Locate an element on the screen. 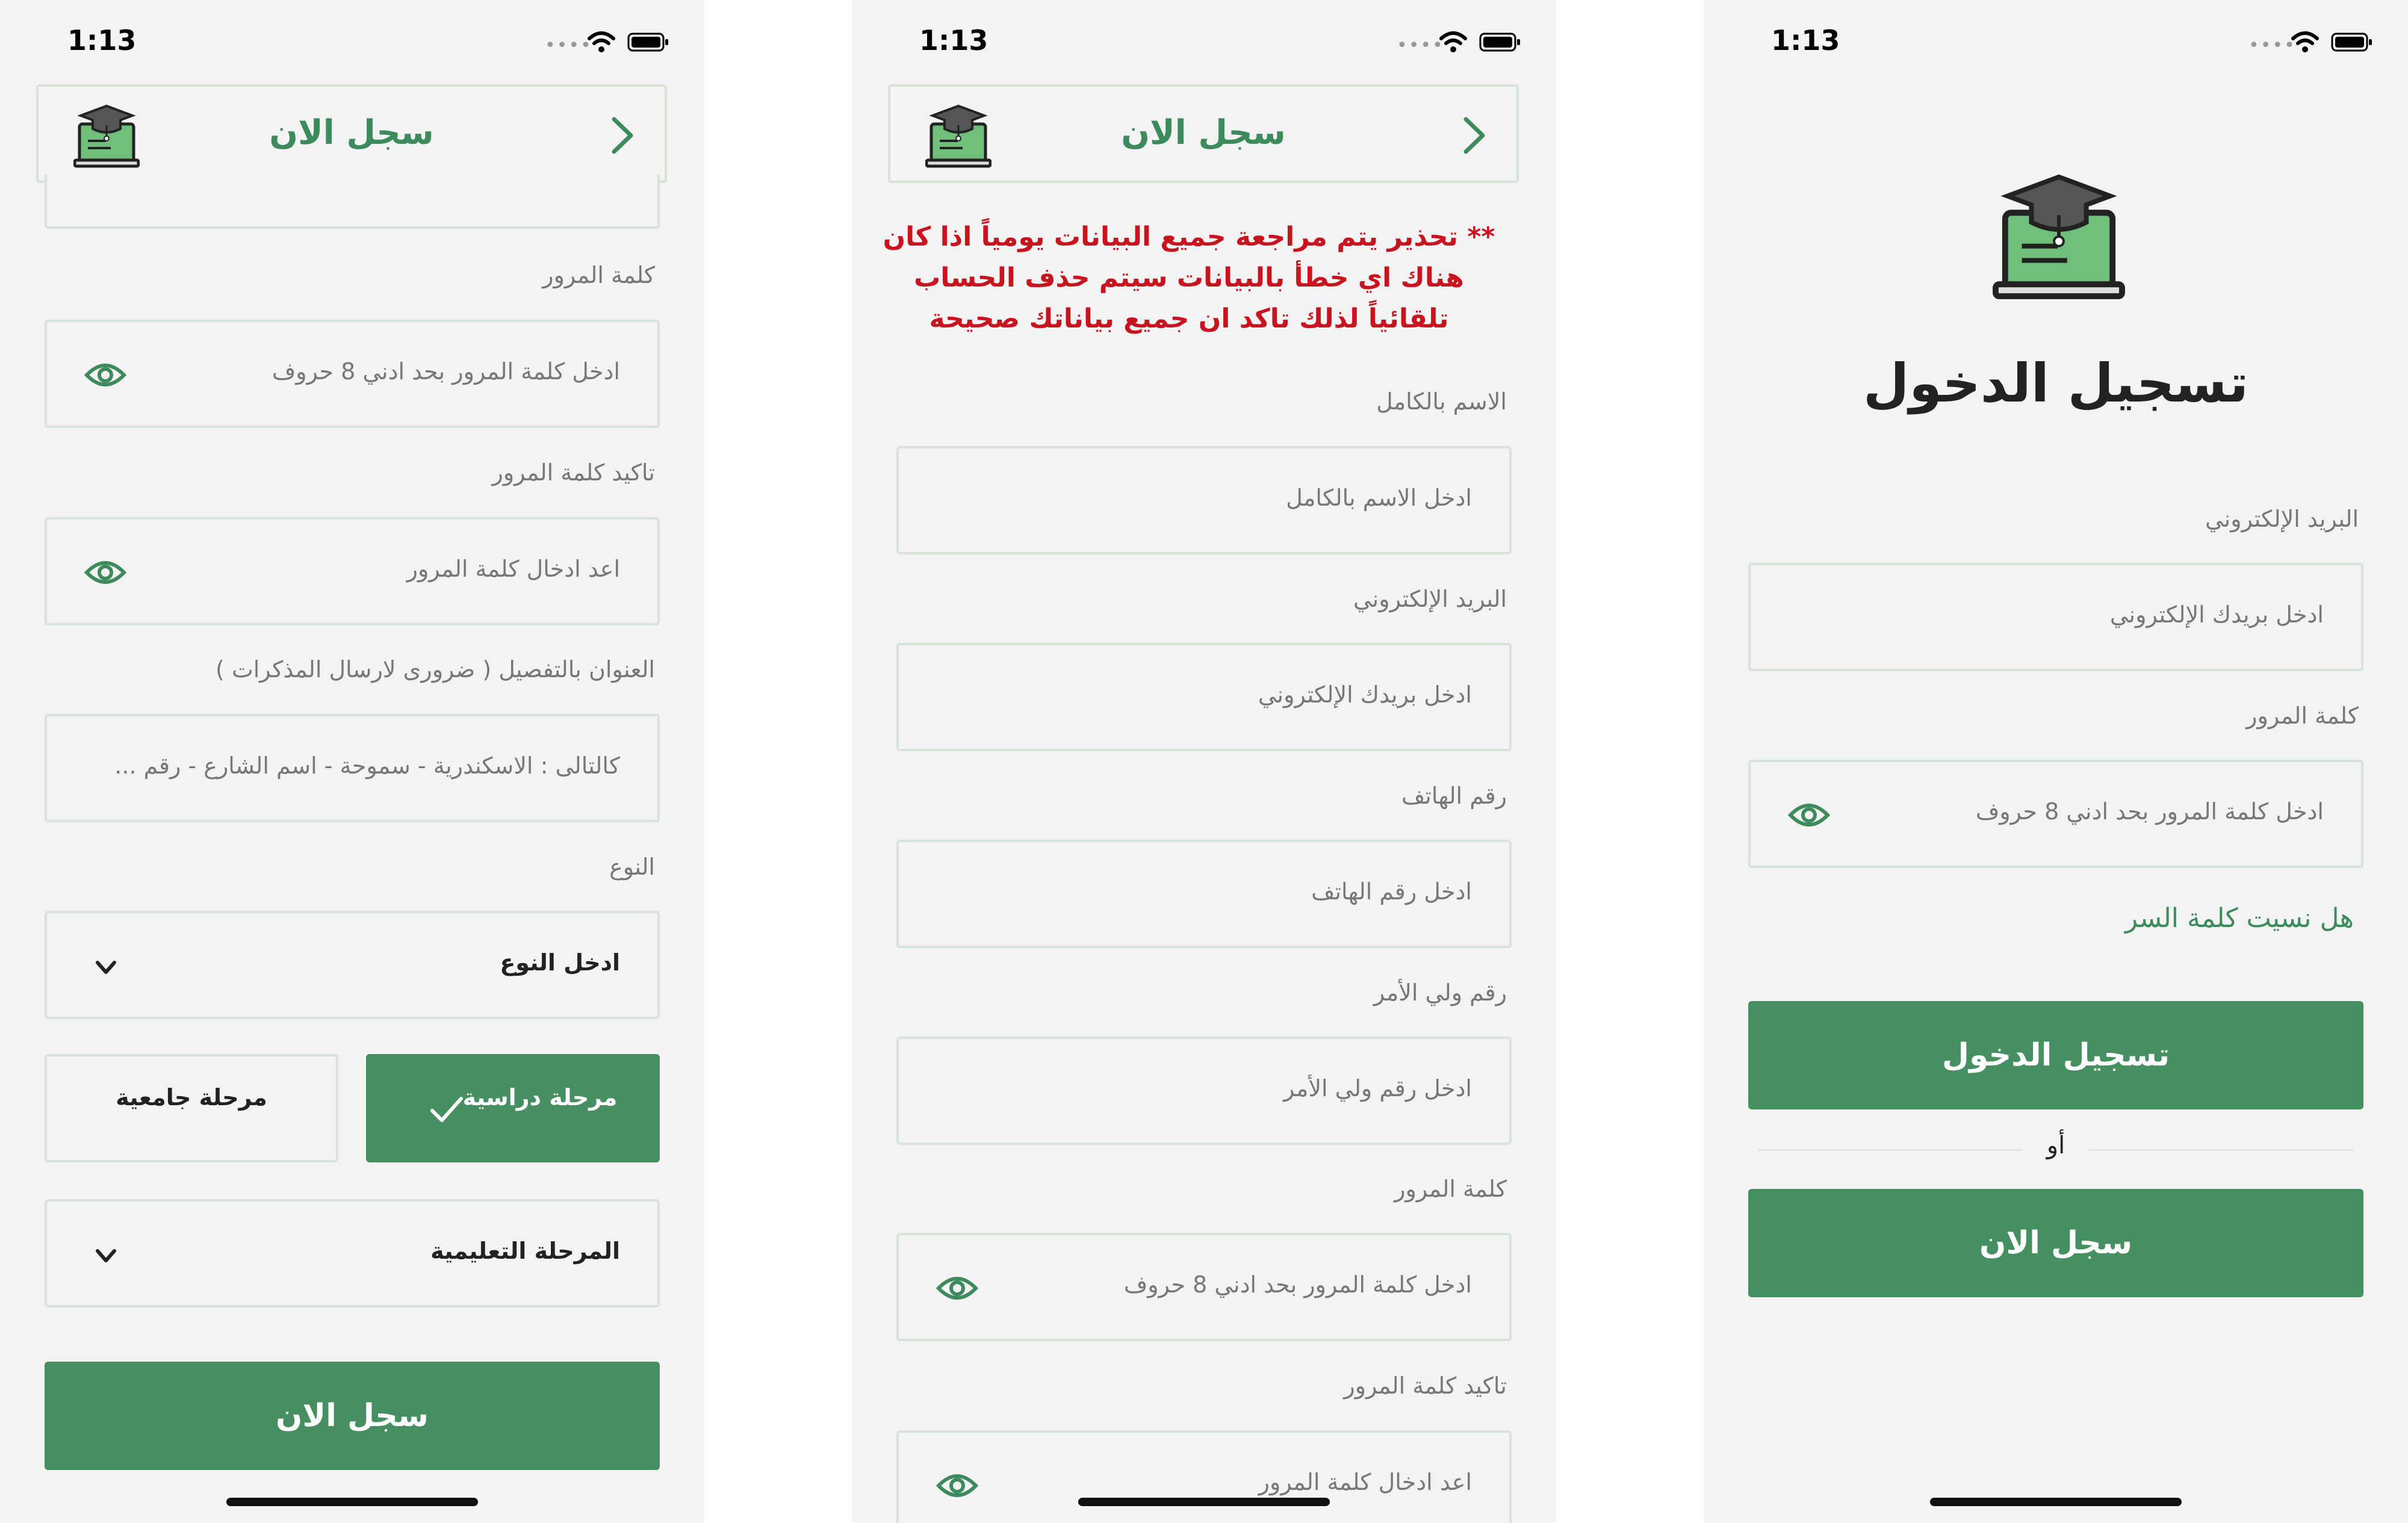  fullname-placeholder: ادخل الاسم بالكامل is located at coordinates (1379, 498).